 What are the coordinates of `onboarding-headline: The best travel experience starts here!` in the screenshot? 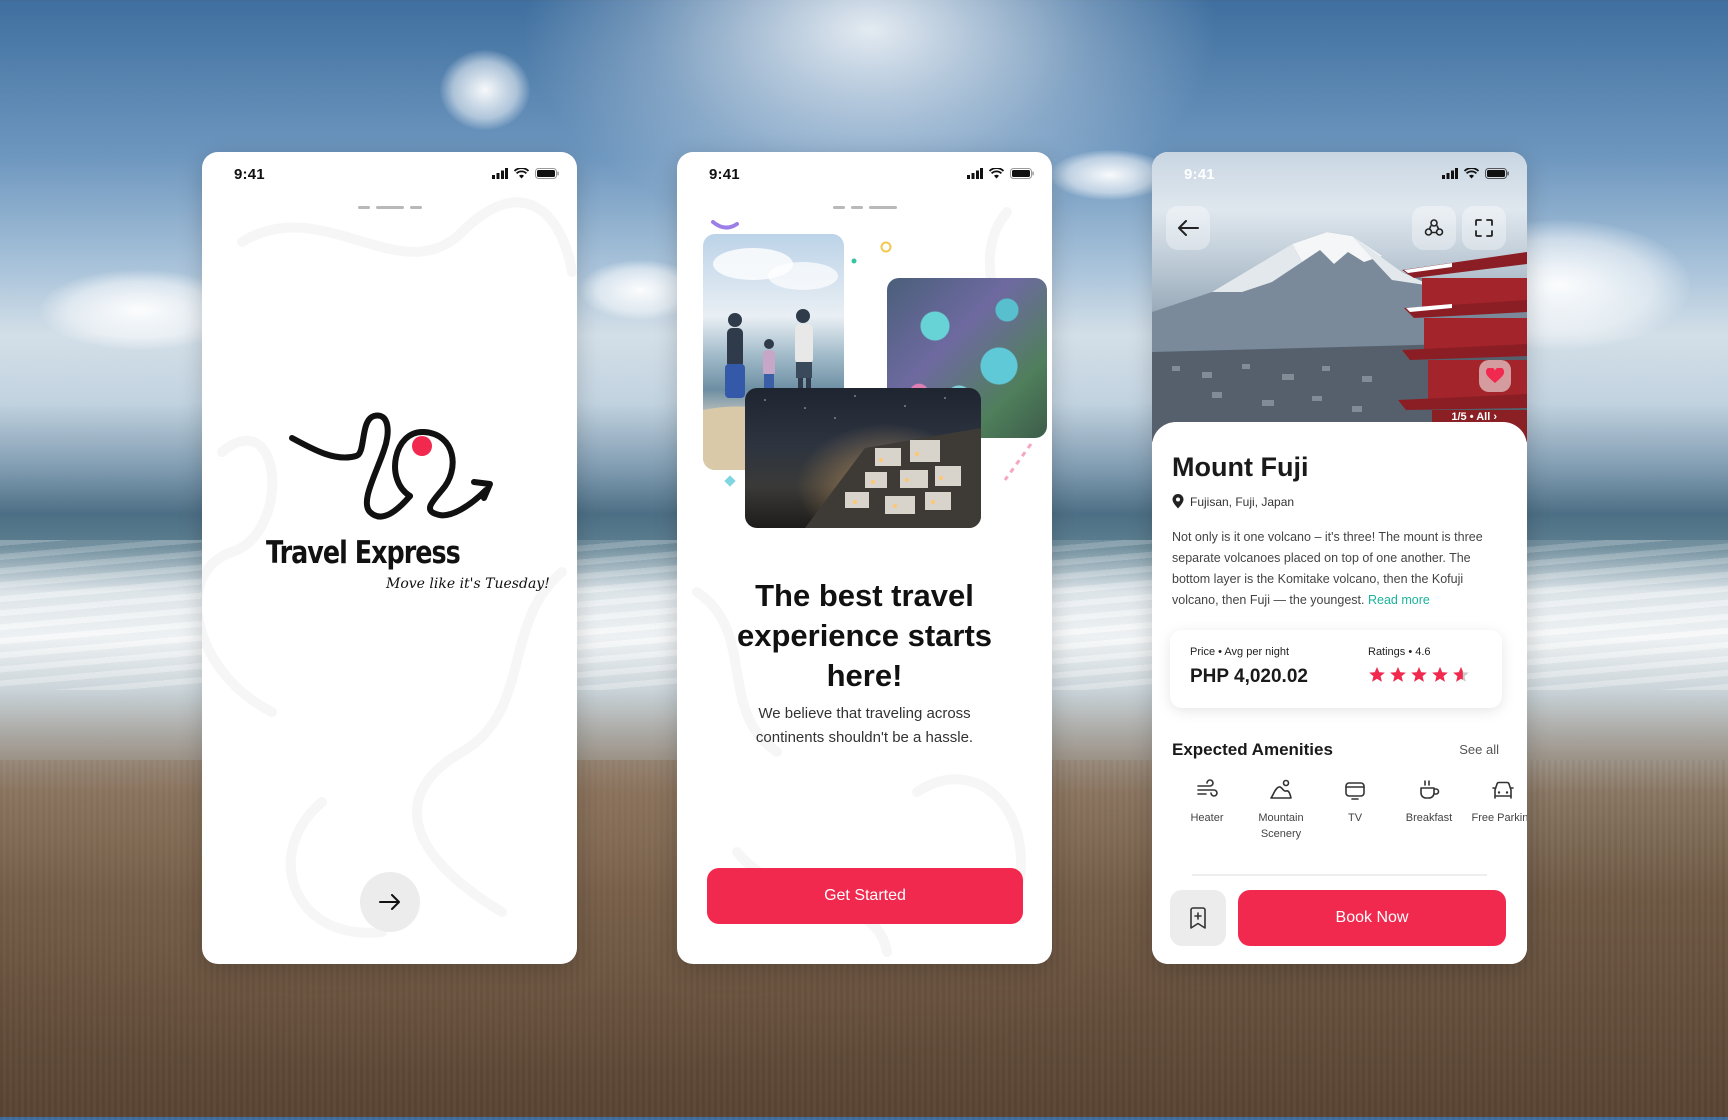 It's located at (864, 635).